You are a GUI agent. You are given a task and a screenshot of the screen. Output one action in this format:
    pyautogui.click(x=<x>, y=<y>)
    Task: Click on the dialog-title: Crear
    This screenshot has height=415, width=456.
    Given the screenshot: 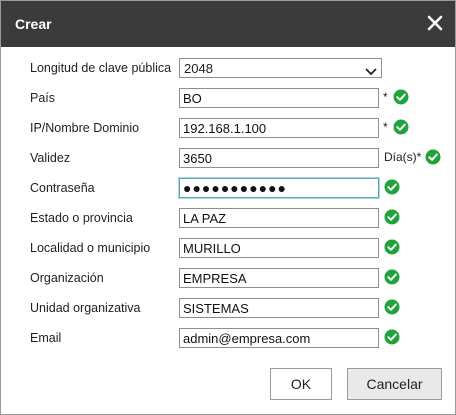 What is the action you would take?
    pyautogui.click(x=33, y=24)
    